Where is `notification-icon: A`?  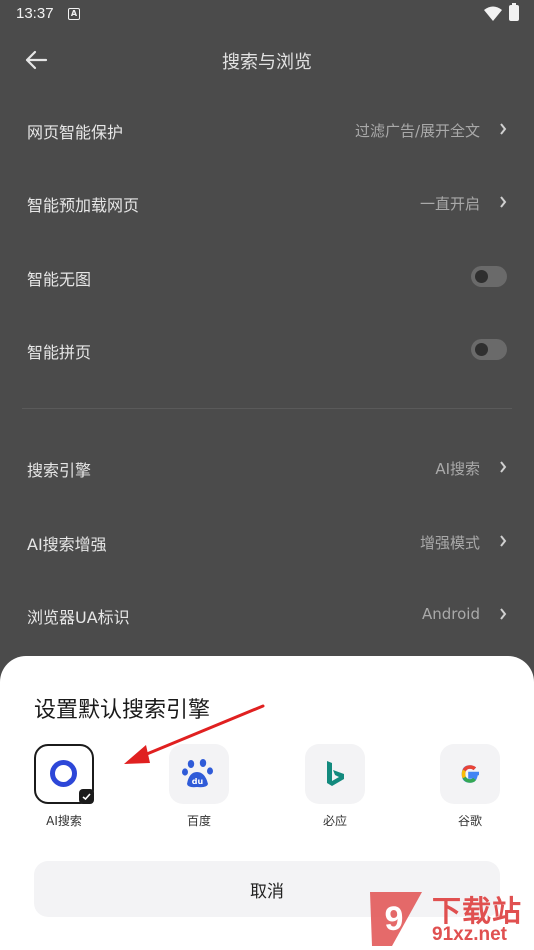 notification-icon: A is located at coordinates (74, 14).